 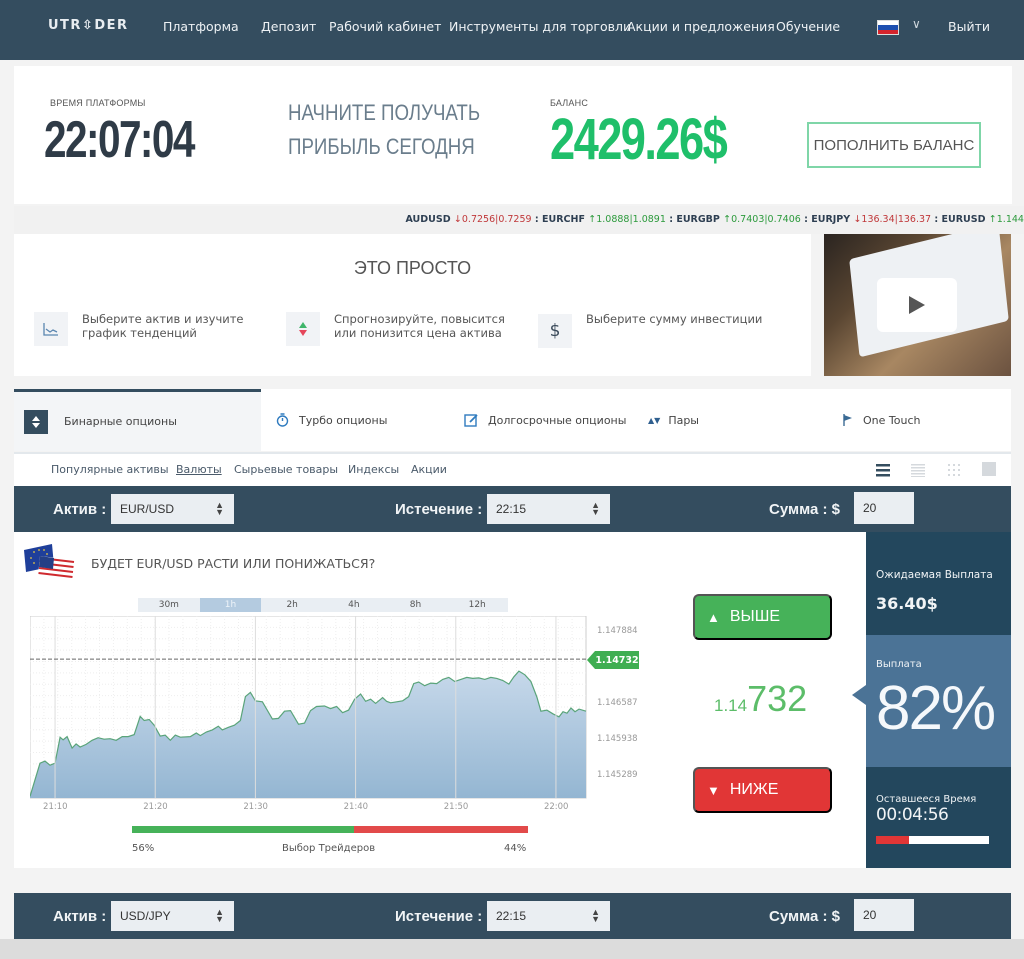 I want to click on up-down-arrows-icon, so click(x=303, y=329).